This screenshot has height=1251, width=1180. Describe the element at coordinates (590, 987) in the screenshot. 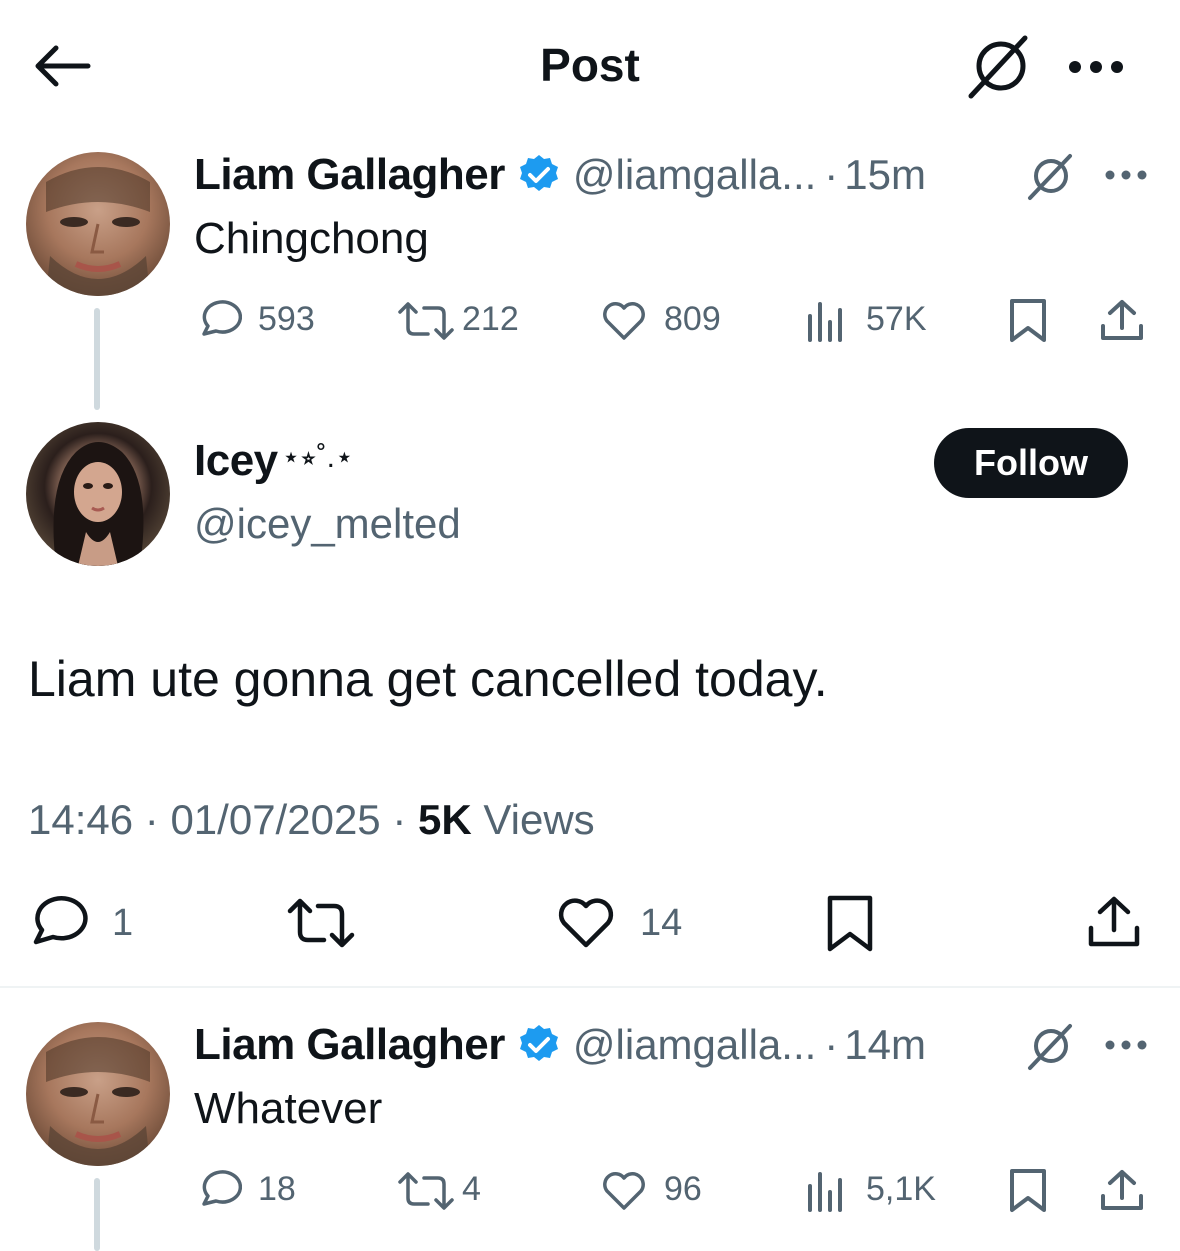

I see `divider` at that location.